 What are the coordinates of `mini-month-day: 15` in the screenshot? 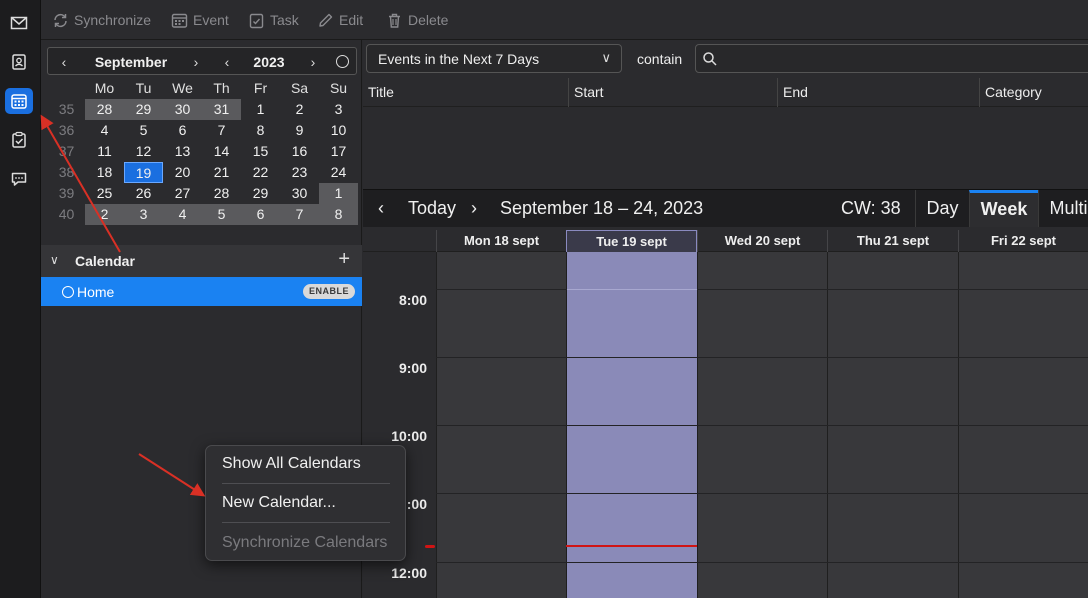 It's located at (260, 151).